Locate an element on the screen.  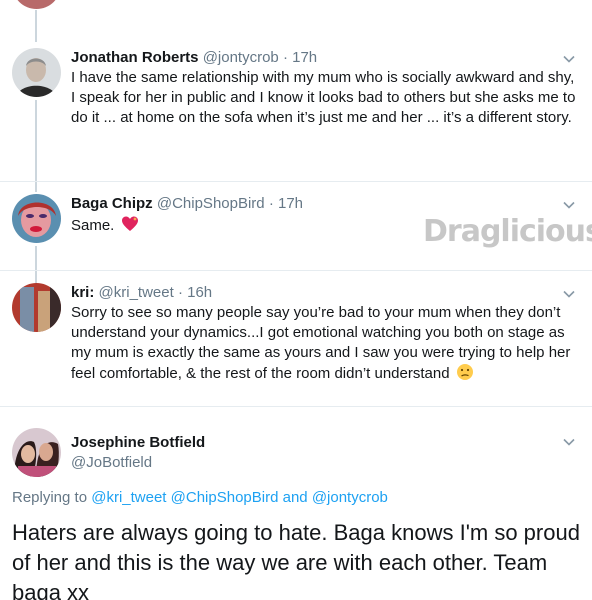
mention-link: @ChipShopBird is located at coordinates (225, 497).